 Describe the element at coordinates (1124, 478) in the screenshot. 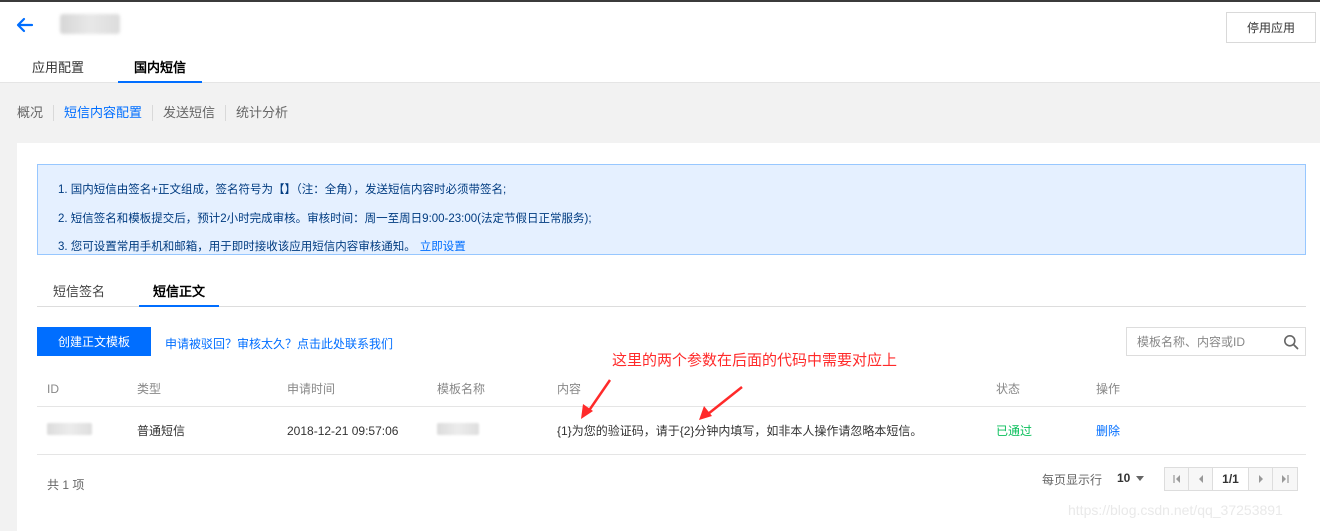

I see `page-size-value: 10` at that location.